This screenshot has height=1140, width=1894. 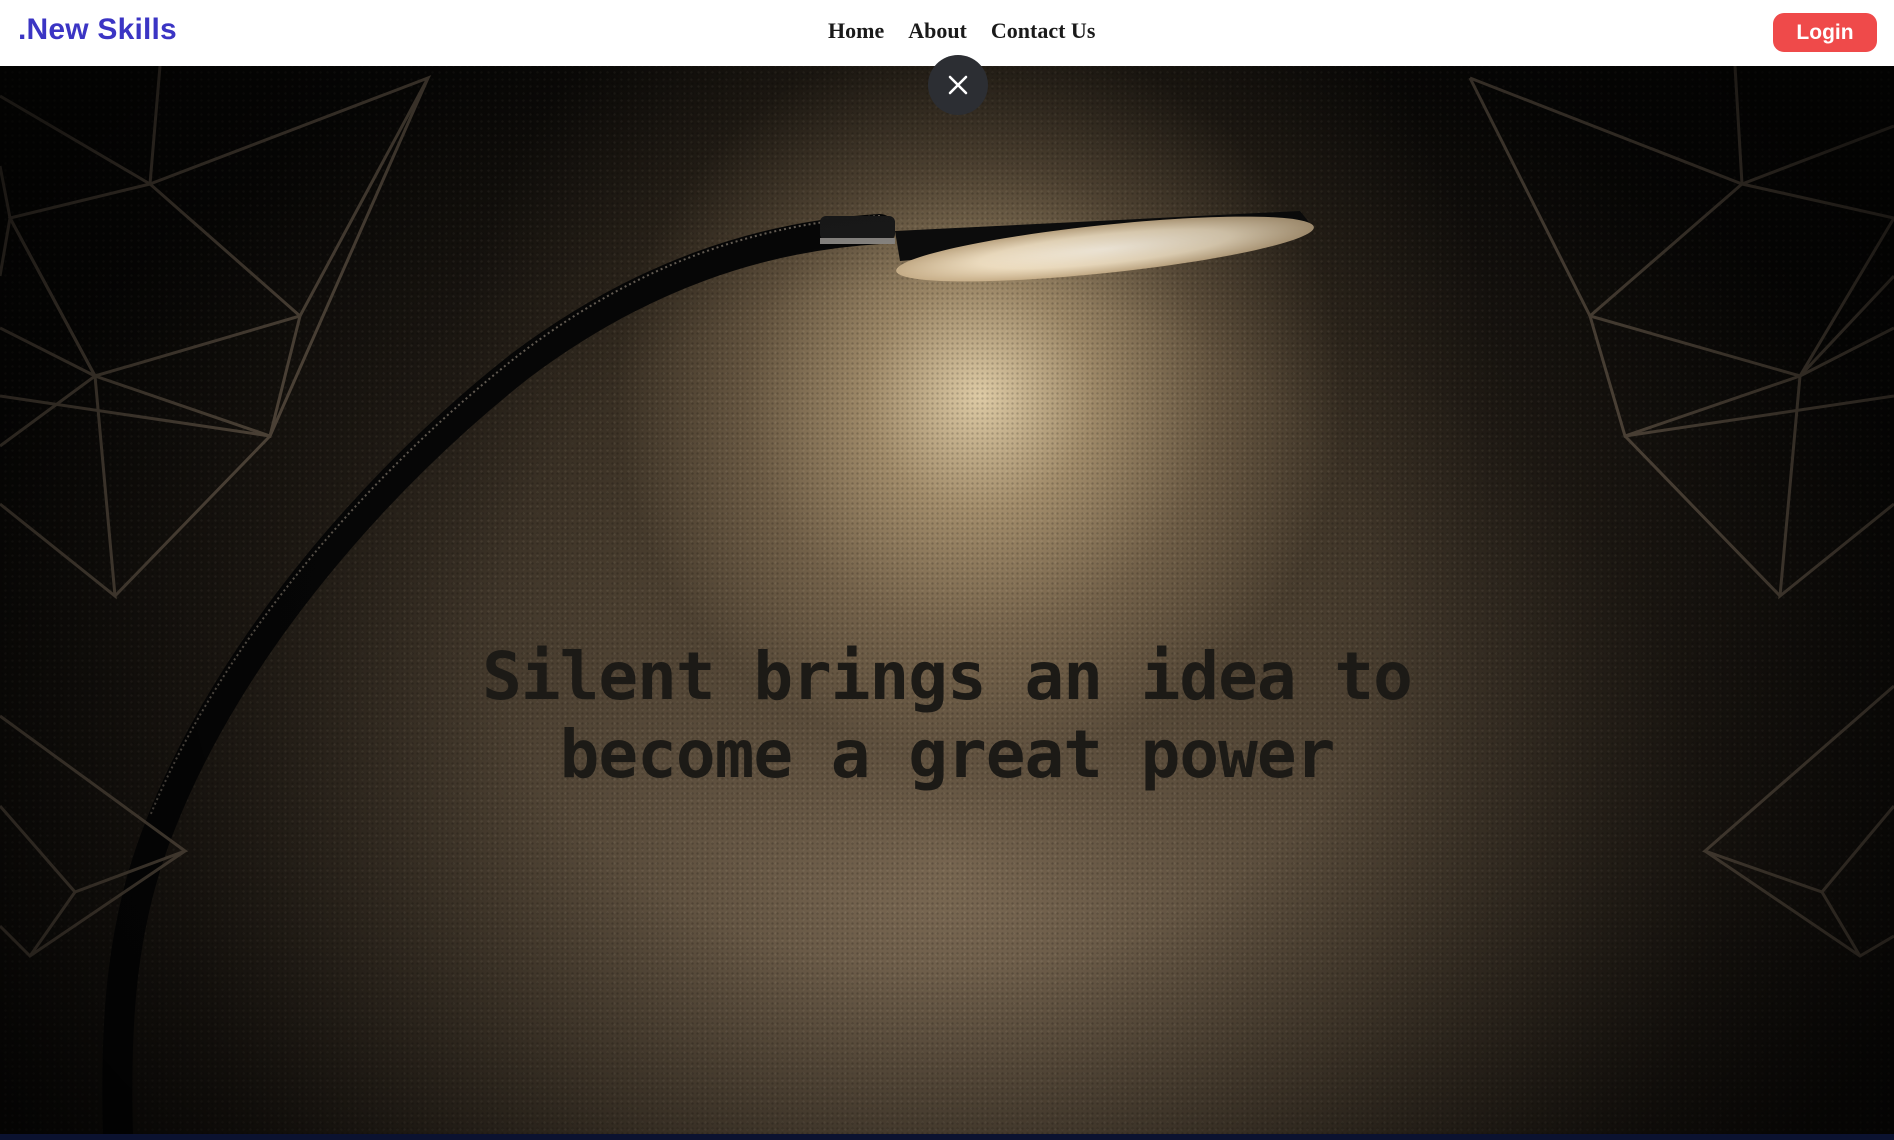 I want to click on headline-line-2: become a great power, so click(x=947, y=754).